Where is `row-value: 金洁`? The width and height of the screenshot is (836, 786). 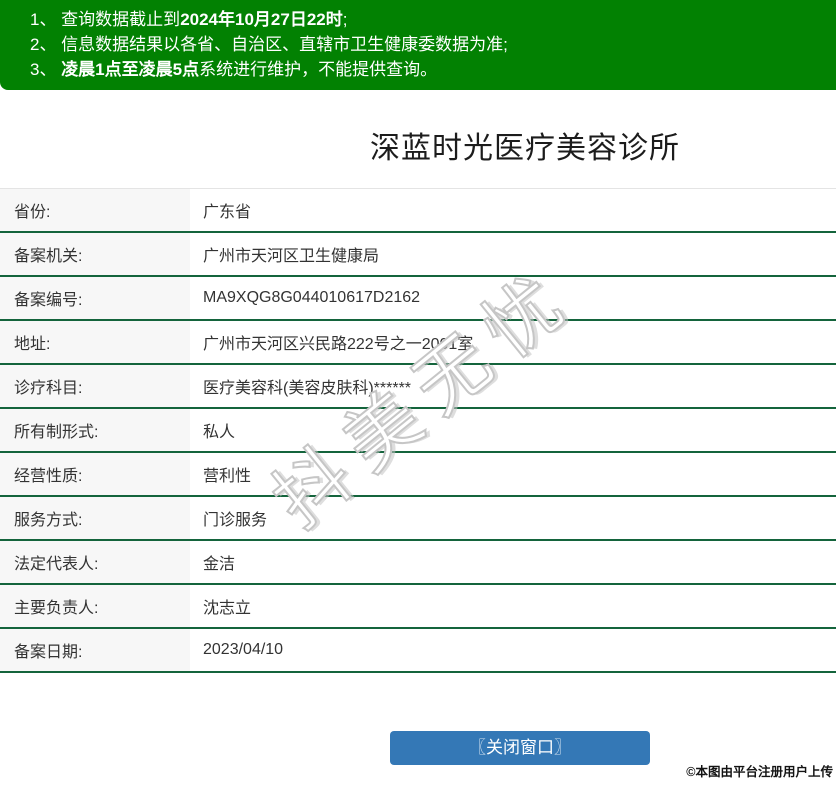 row-value: 金洁 is located at coordinates (219, 564).